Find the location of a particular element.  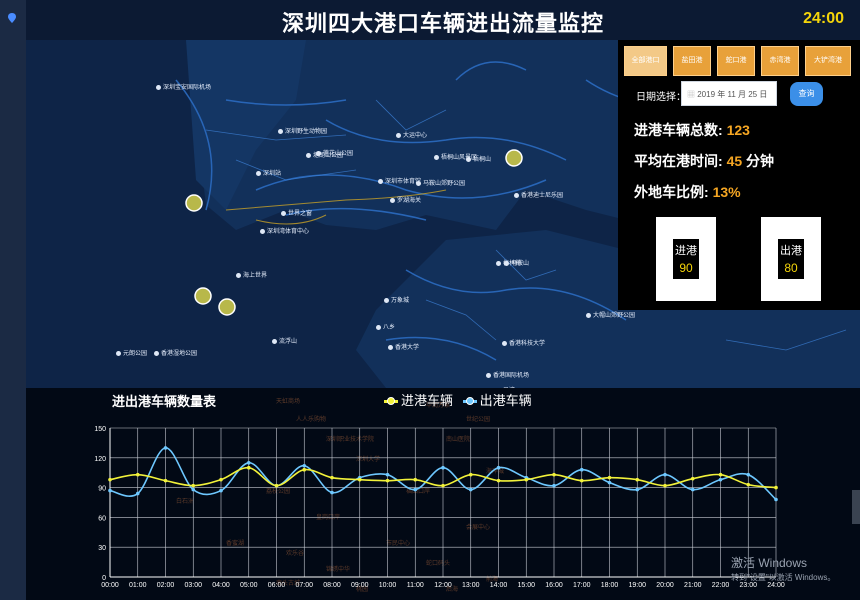

map-label: 万象城 is located at coordinates (396, 299).